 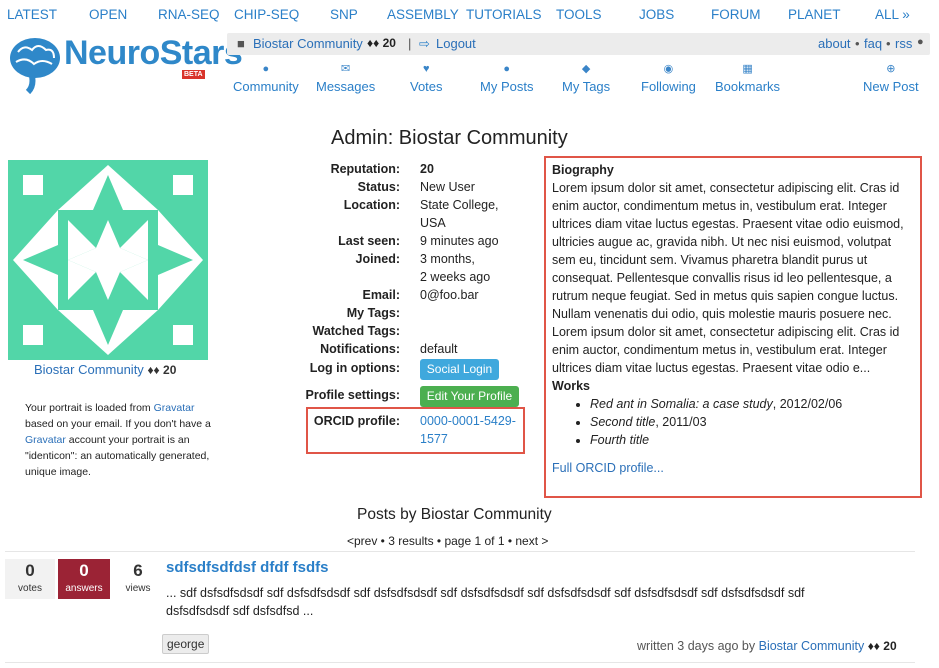 I want to click on watched-tags-label: Watched Tags:, so click(x=356, y=331).